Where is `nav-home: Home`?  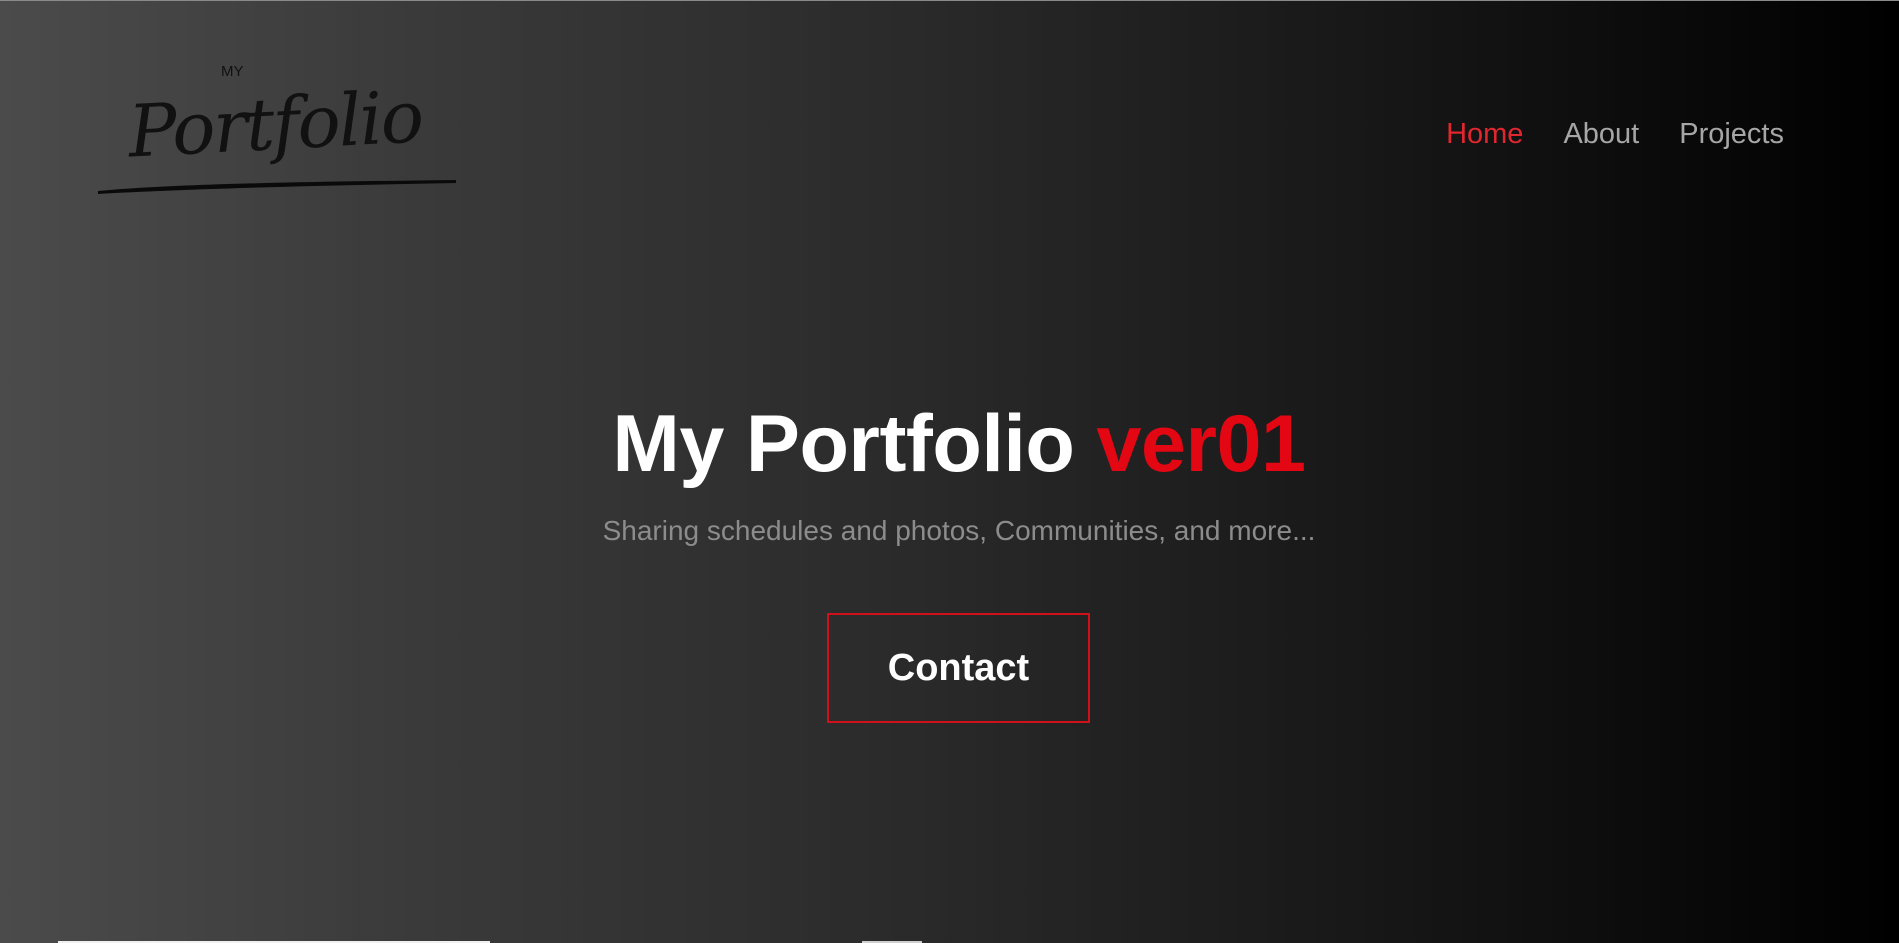 nav-home: Home is located at coordinates (1484, 134).